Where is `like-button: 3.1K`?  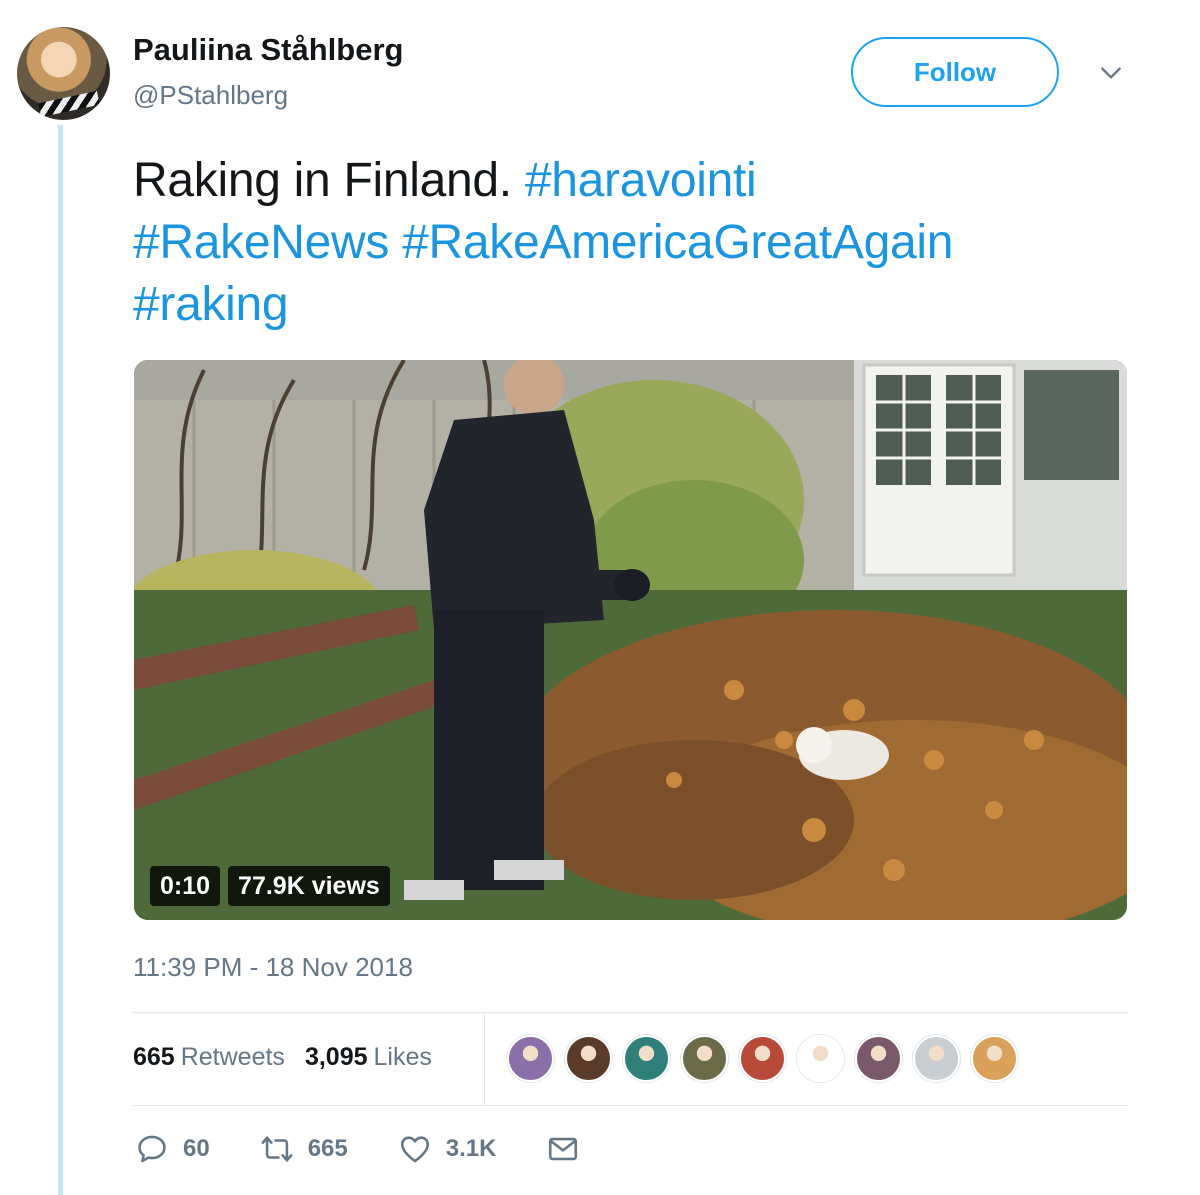
like-button: 3.1K is located at coordinates (447, 1149).